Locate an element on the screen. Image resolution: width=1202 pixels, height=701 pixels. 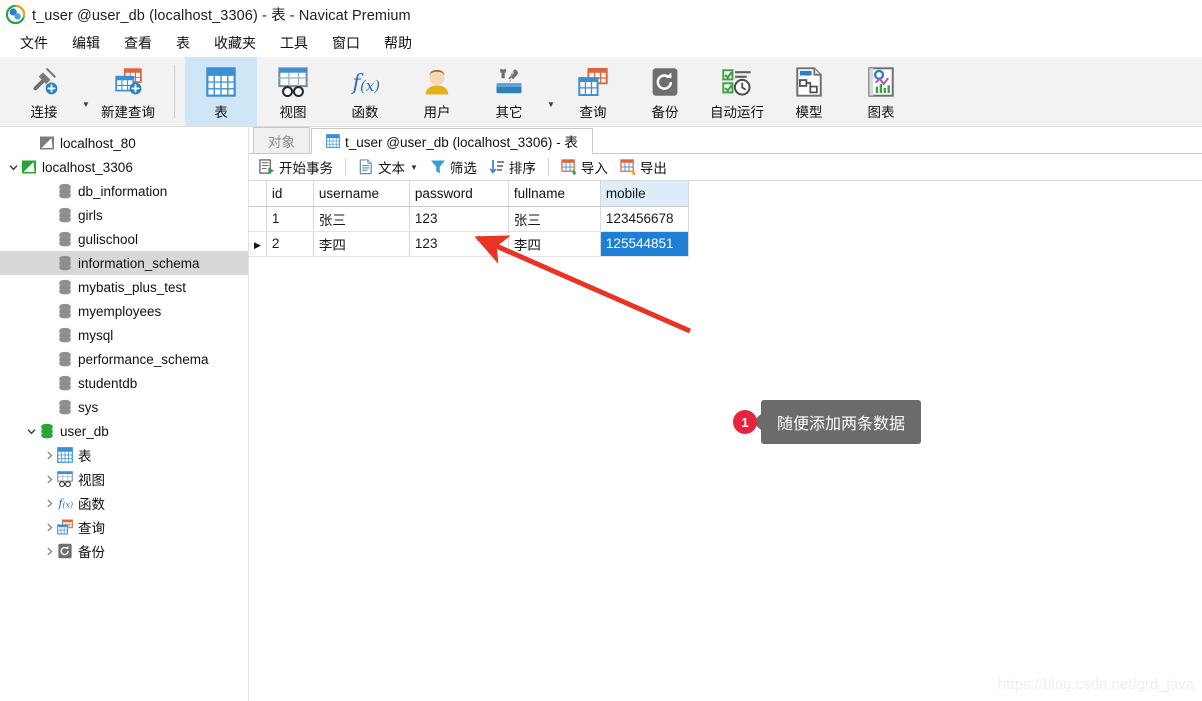
sidebar-item-localhost_80: localhost_80 is located at coordinates (124, 143).